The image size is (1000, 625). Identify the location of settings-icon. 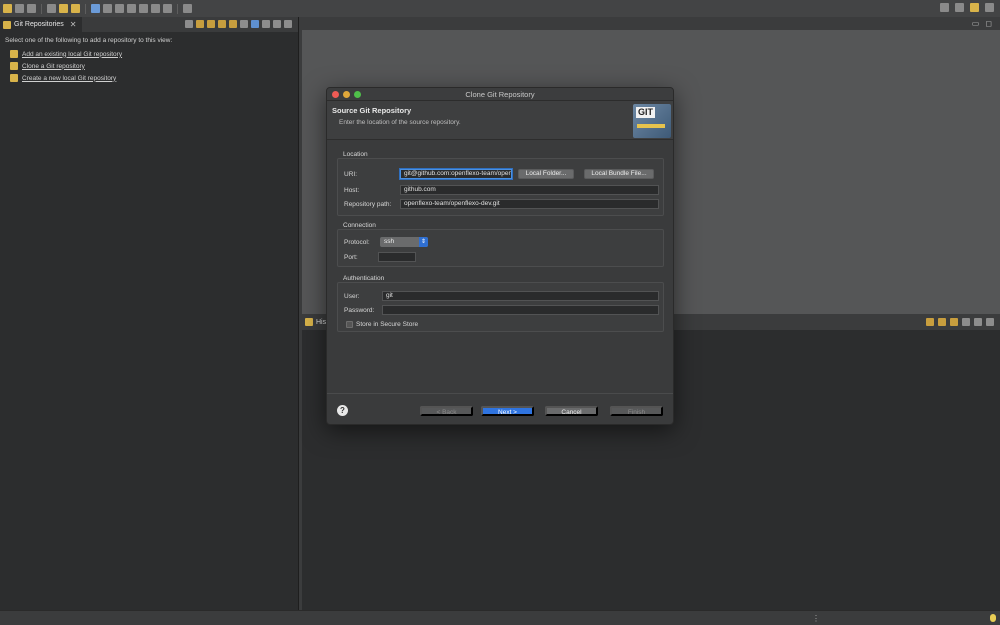
(966, 322).